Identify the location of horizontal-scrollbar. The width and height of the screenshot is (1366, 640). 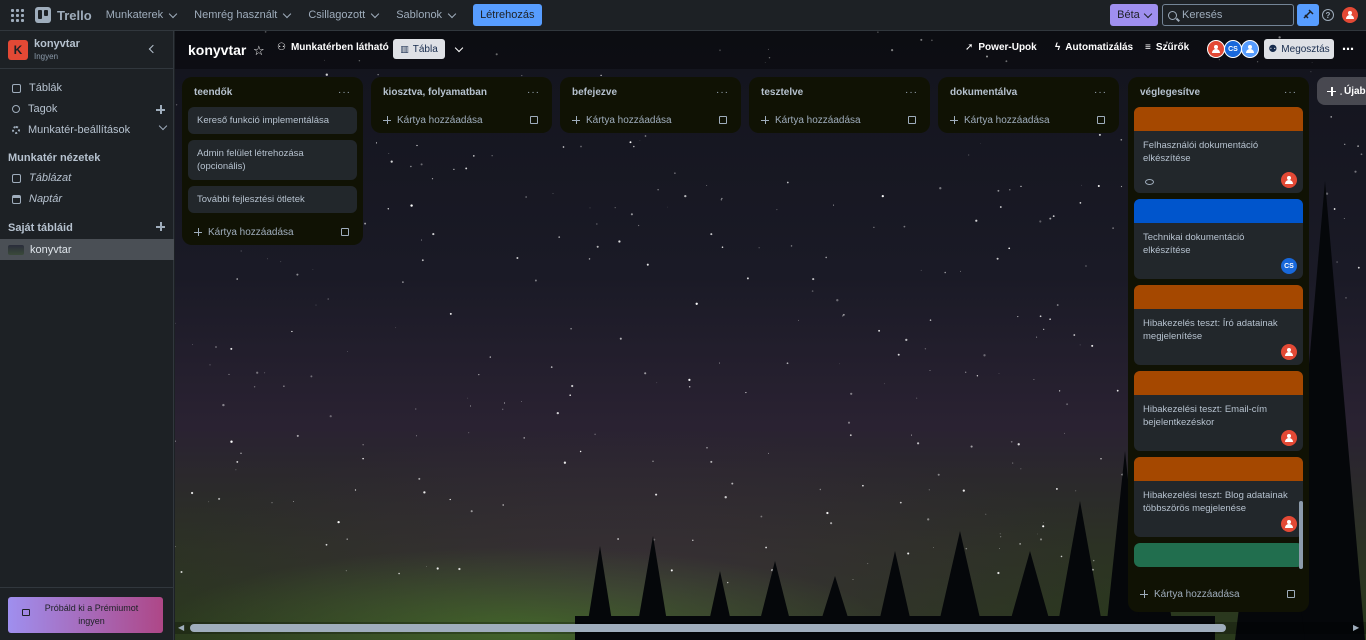
(708, 628).